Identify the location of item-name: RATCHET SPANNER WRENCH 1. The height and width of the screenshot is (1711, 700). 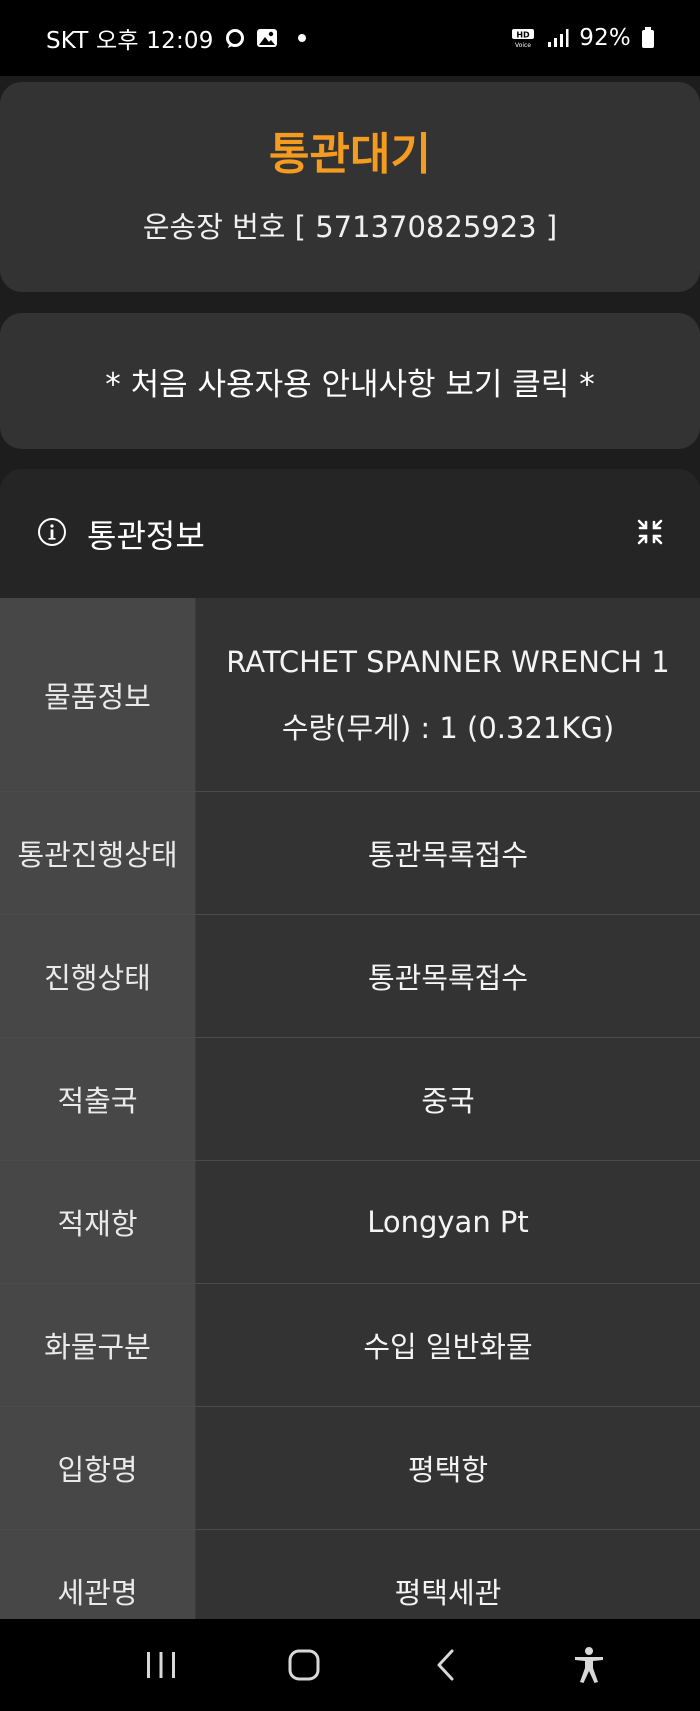
(448, 661).